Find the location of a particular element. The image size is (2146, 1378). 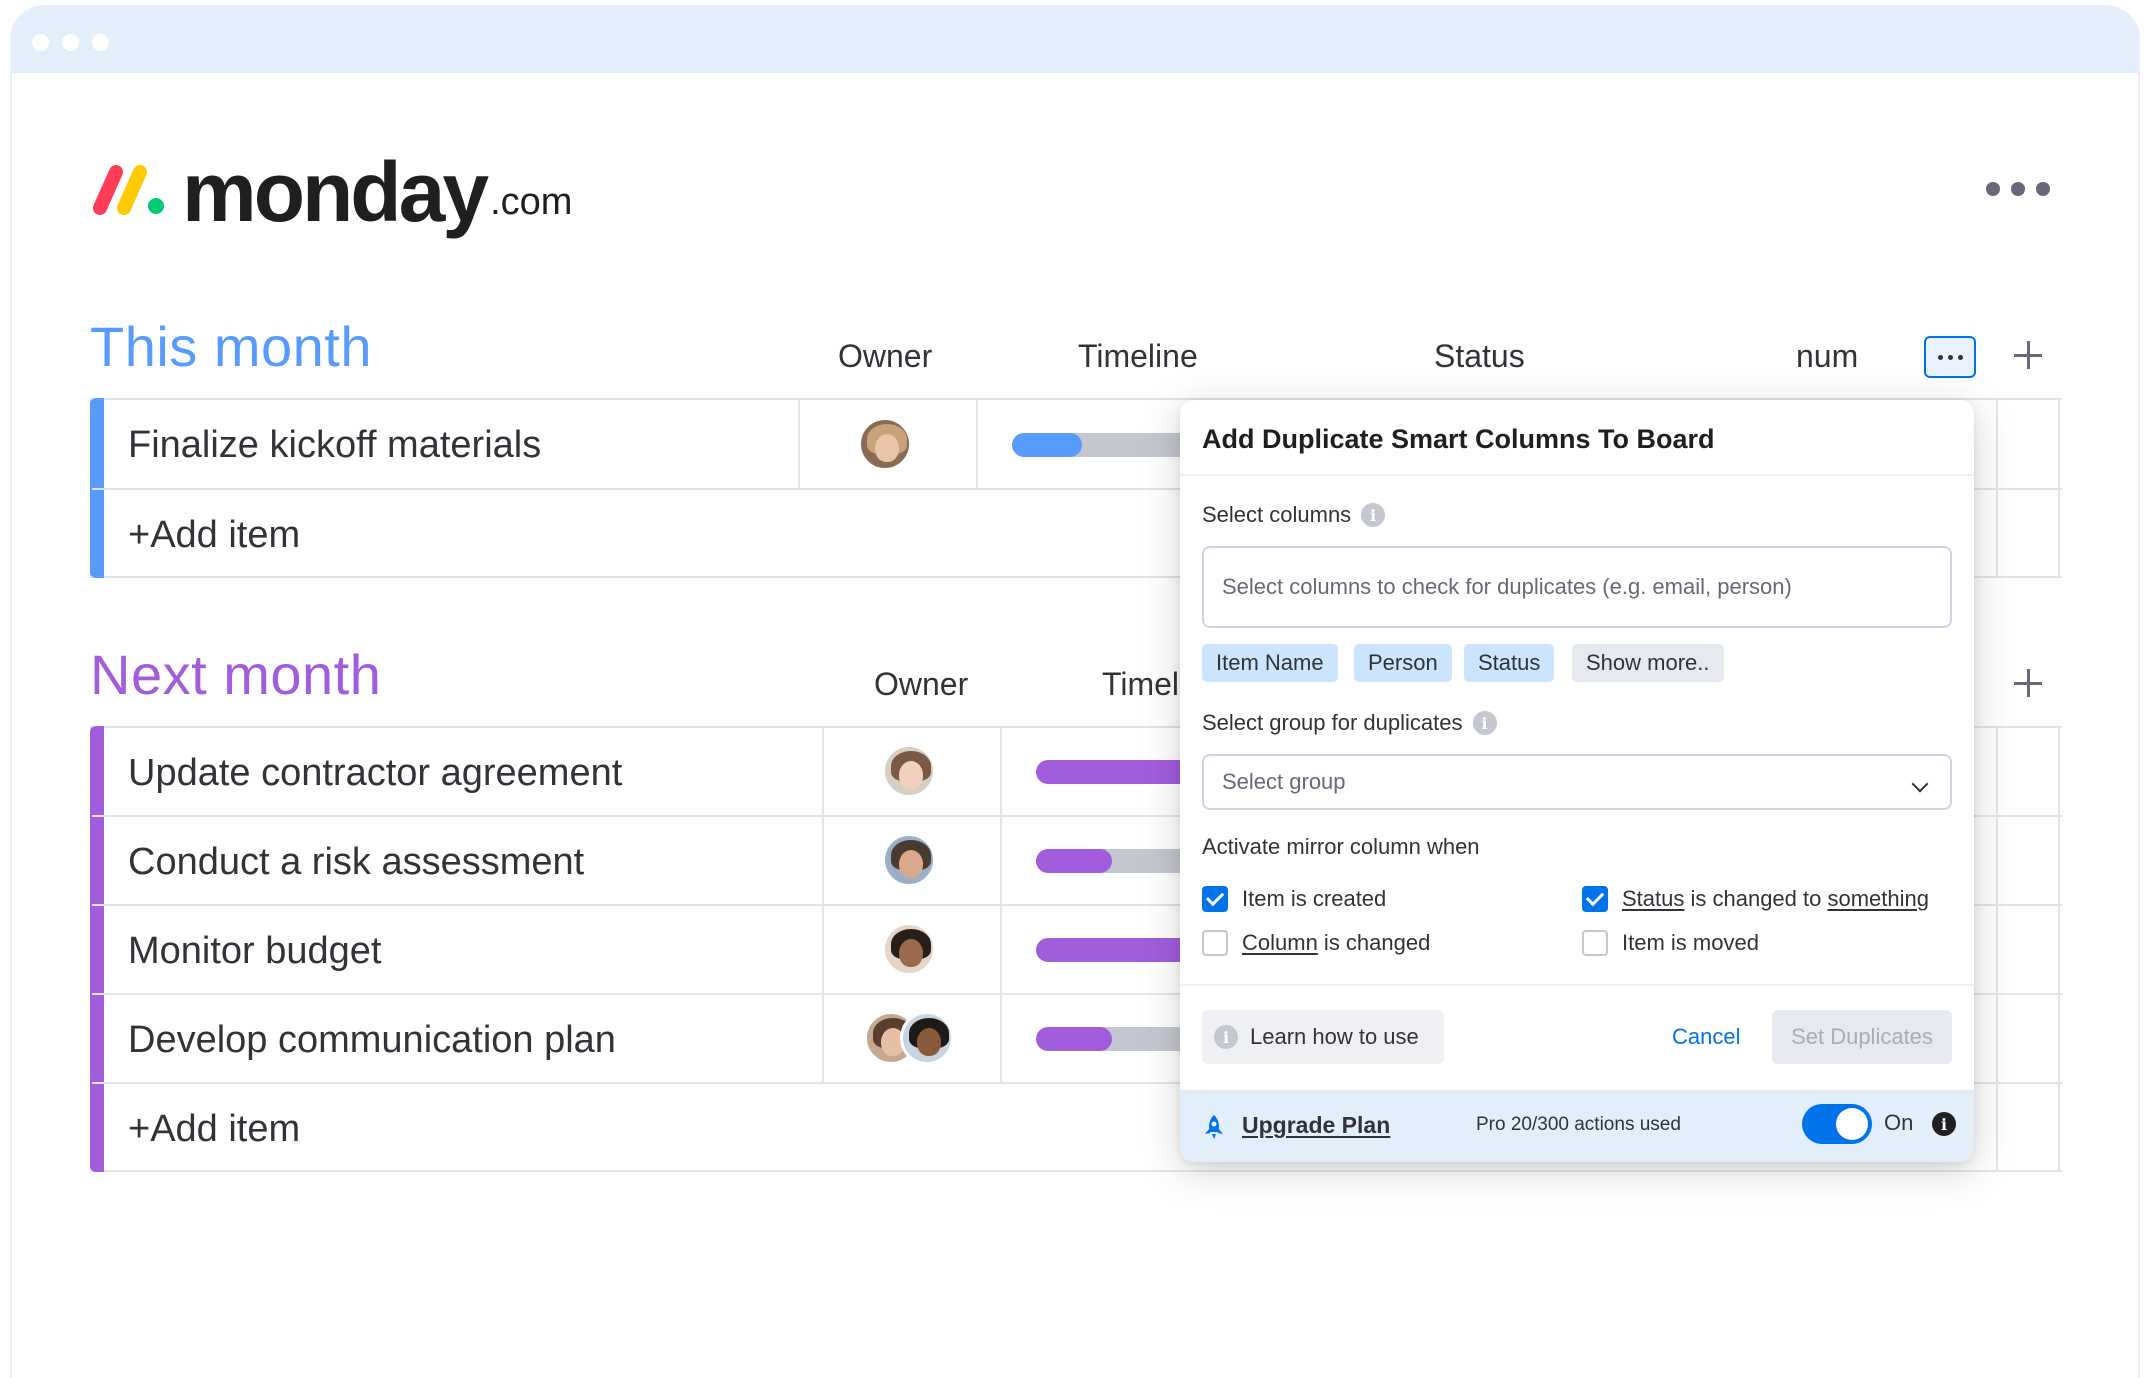

checkbox-status-changed is located at coordinates (1595, 899).